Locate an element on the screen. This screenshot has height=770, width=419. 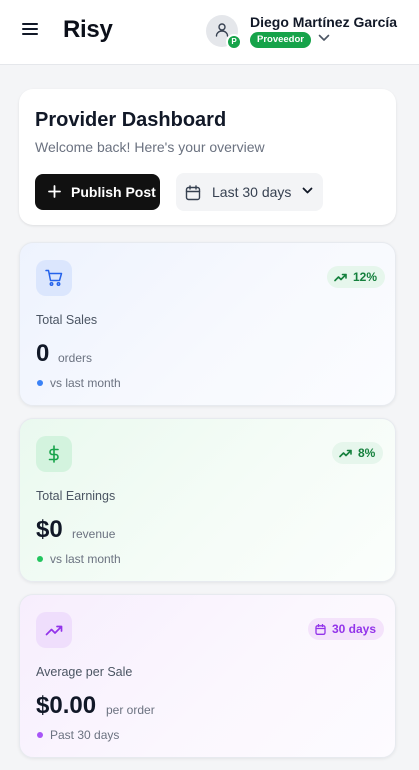
average-footnote: Past 30 days is located at coordinates (85, 735).